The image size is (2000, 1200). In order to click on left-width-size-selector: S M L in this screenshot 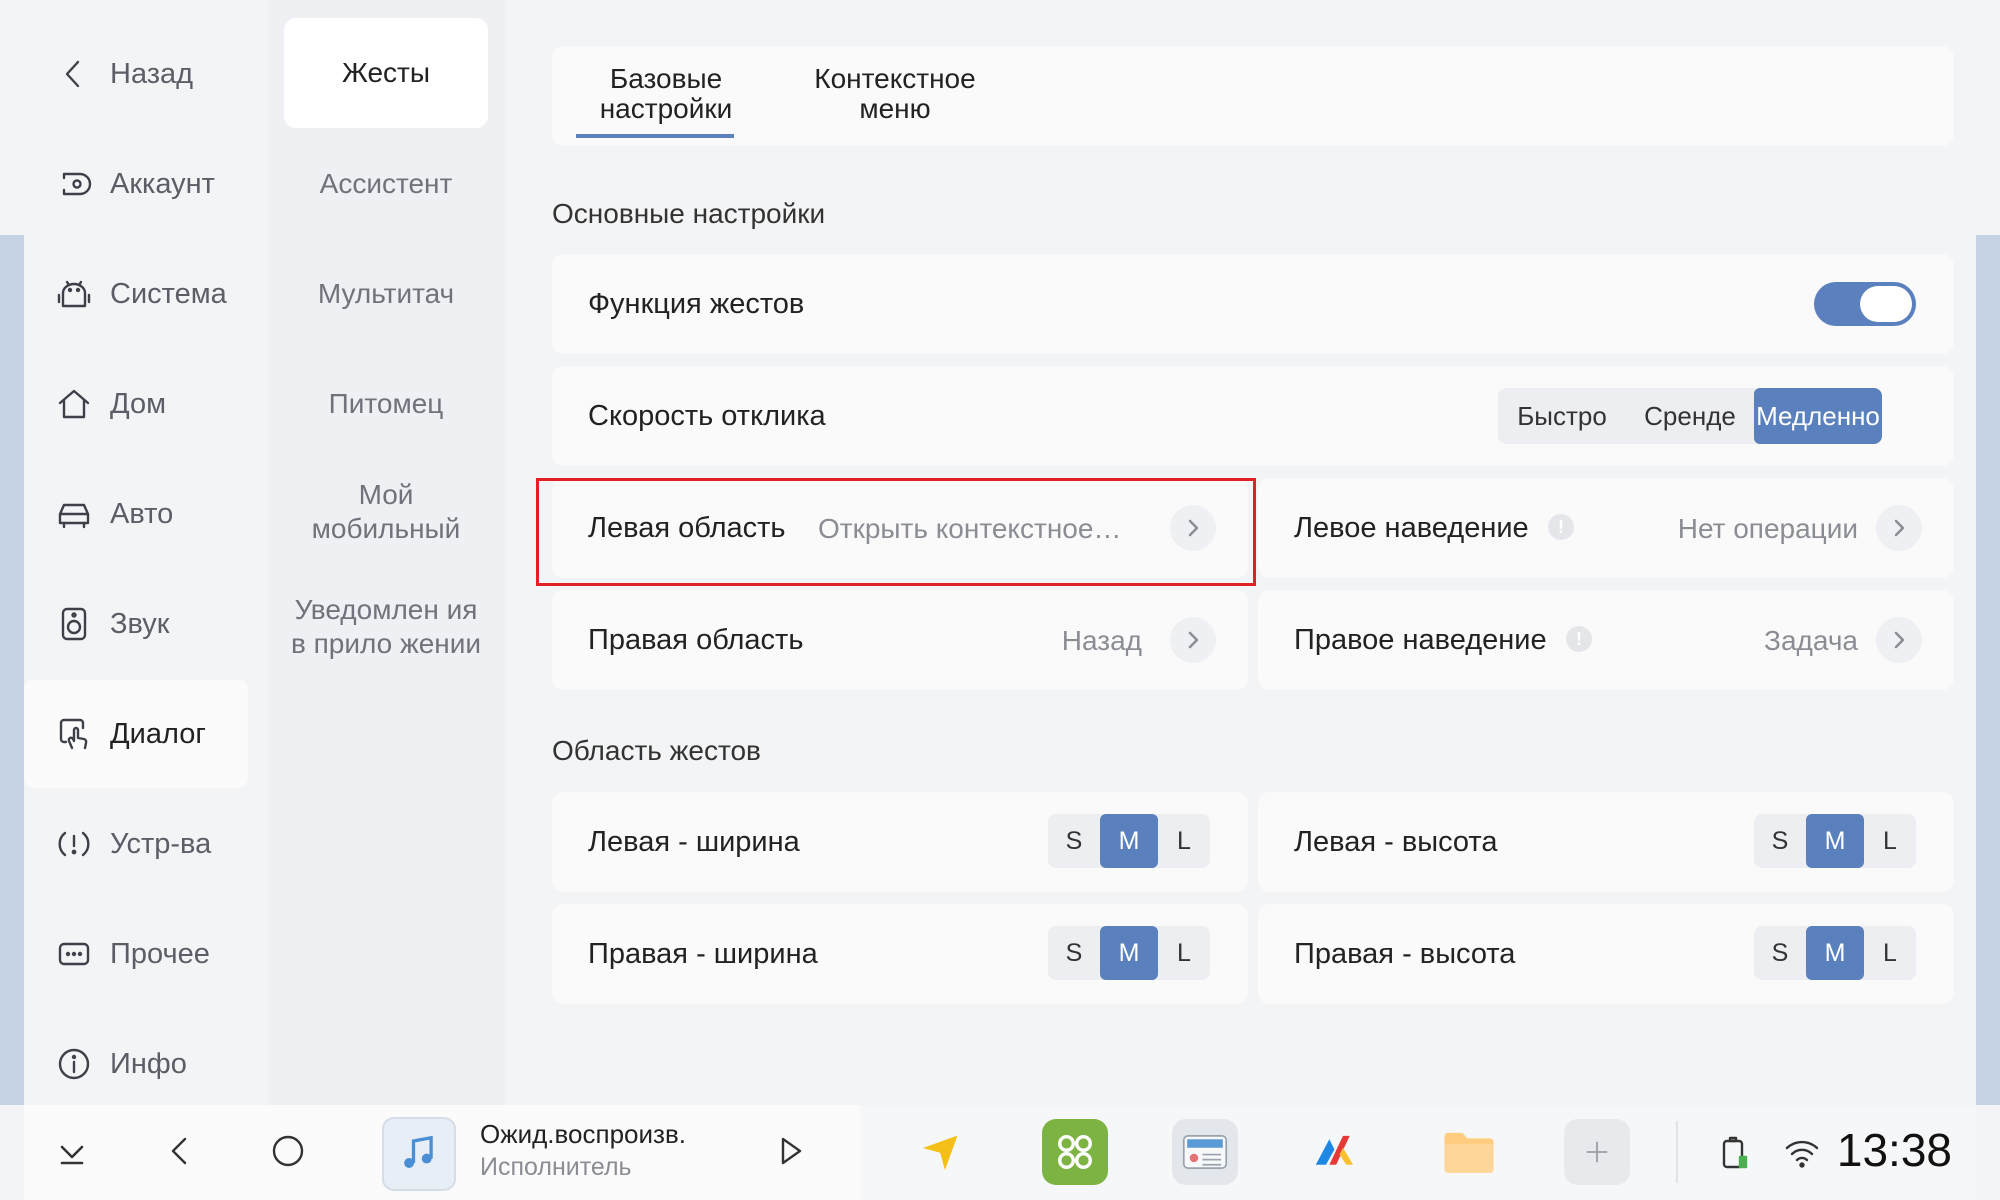, I will do `click(1129, 841)`.